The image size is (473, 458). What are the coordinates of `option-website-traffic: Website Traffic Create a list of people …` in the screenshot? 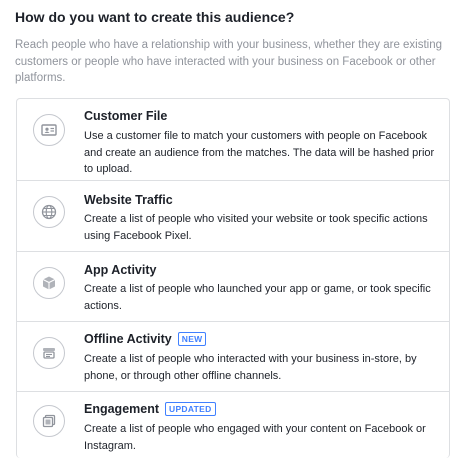 It's located at (233, 216).